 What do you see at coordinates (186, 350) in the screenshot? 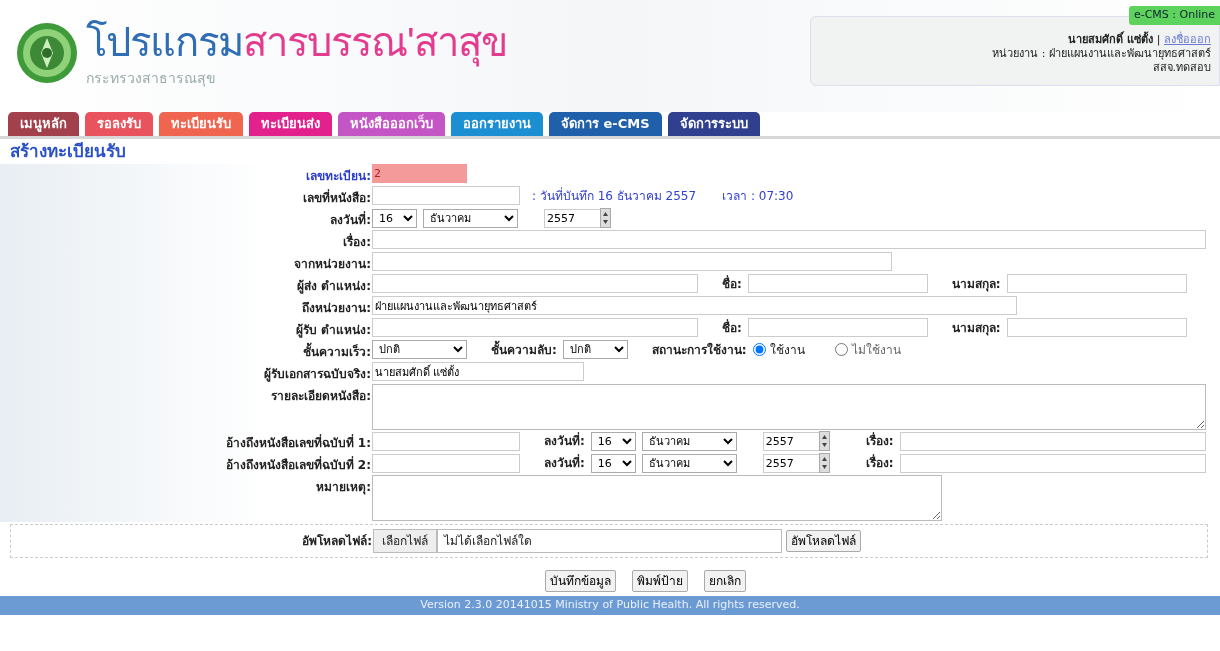
I see `field-label: ชั้นความเร็ว:` at bounding box center [186, 350].